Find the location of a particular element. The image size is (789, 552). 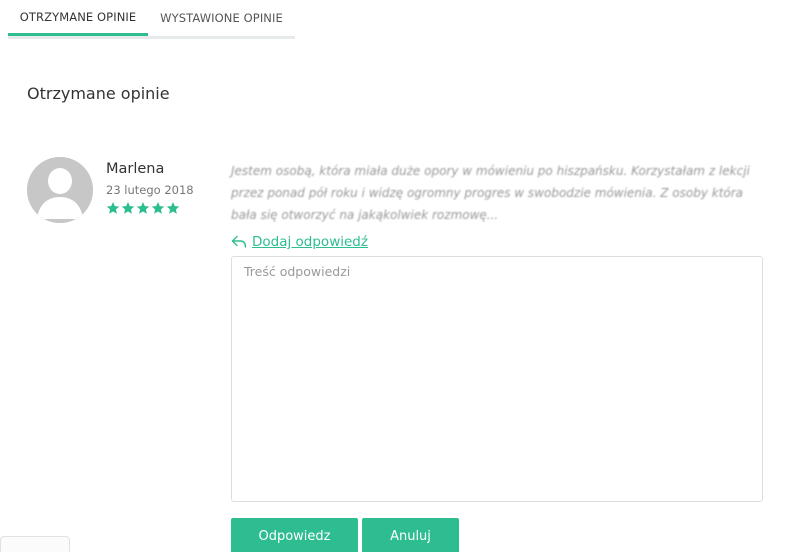

star-rating is located at coordinates (143, 208).